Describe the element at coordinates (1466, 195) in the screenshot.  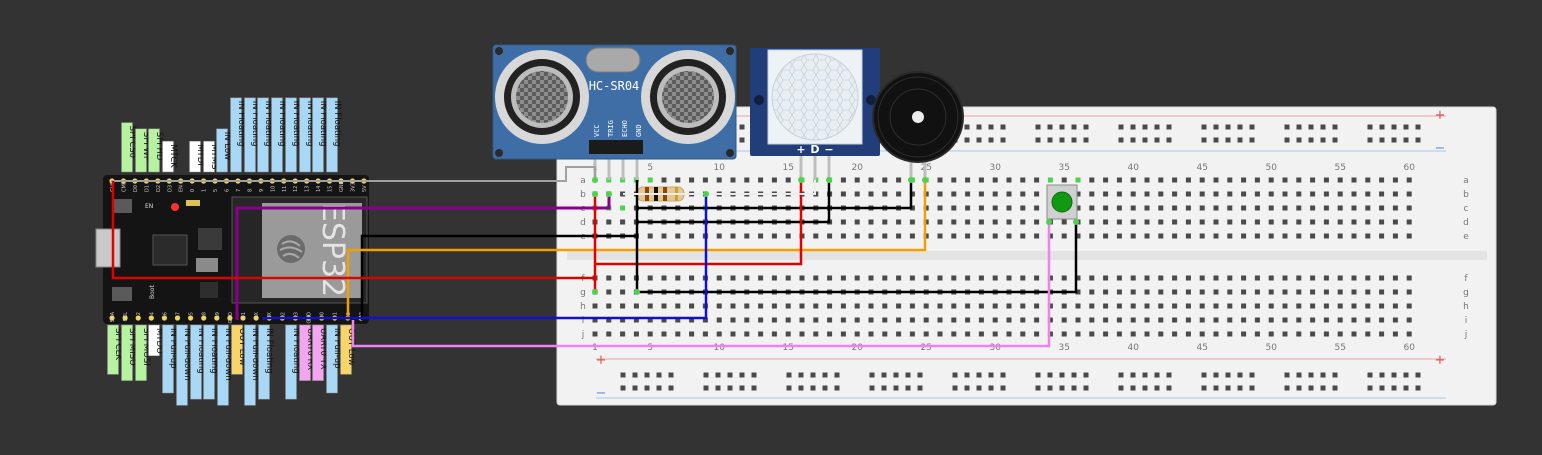
I see `row-letter: b` at that location.